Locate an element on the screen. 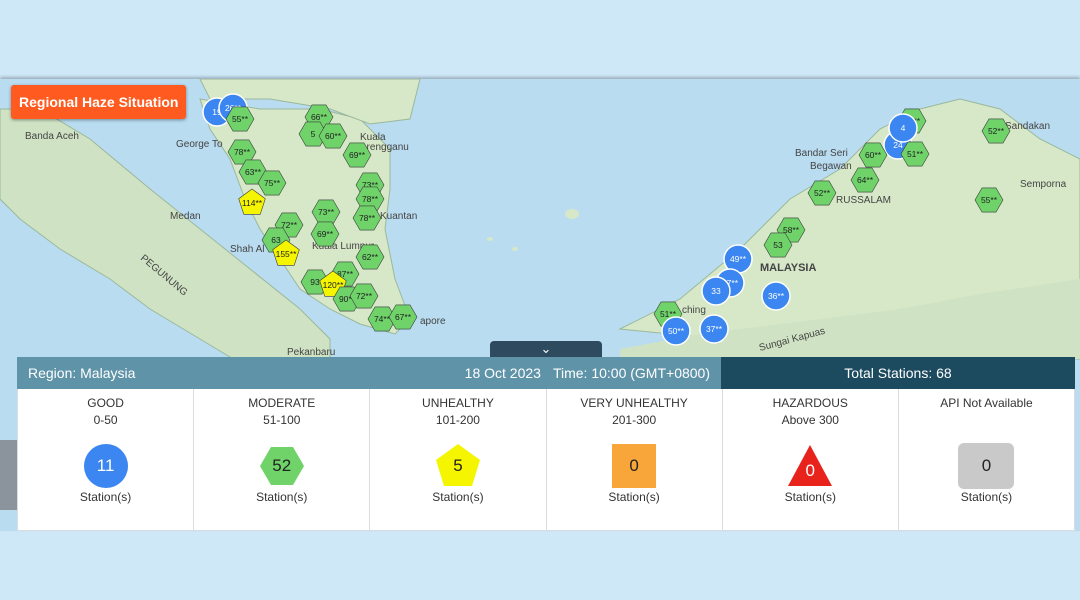 Image resolution: width=1080 pixels, height=600 pixels. place-label: MALAYSIA is located at coordinates (788, 268).